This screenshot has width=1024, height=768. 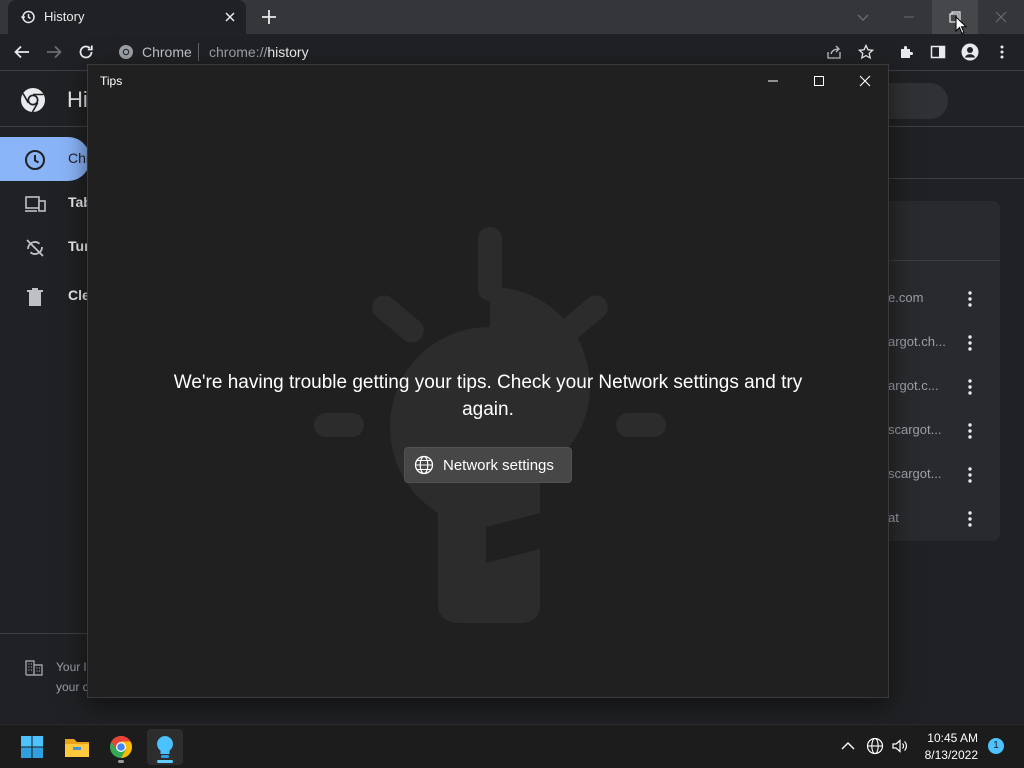 I want to click on building-icon, so click(x=34, y=668).